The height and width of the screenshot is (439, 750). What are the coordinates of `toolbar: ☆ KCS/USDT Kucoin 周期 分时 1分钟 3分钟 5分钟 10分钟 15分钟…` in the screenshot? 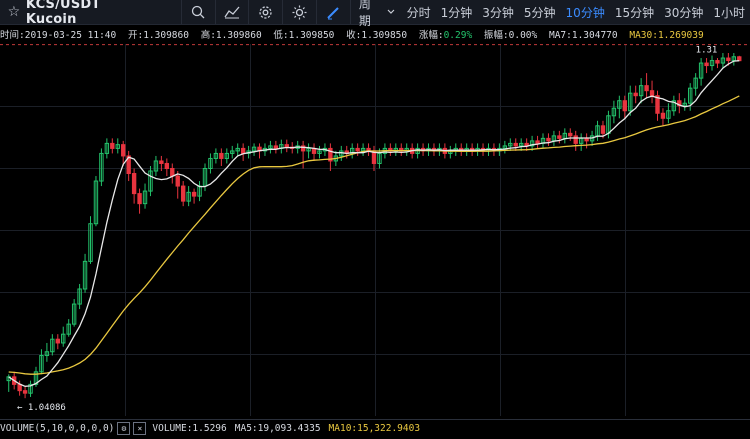 It's located at (375, 14).